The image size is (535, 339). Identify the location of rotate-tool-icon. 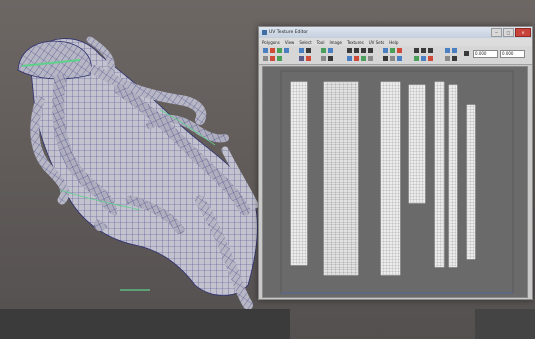
(279, 50).